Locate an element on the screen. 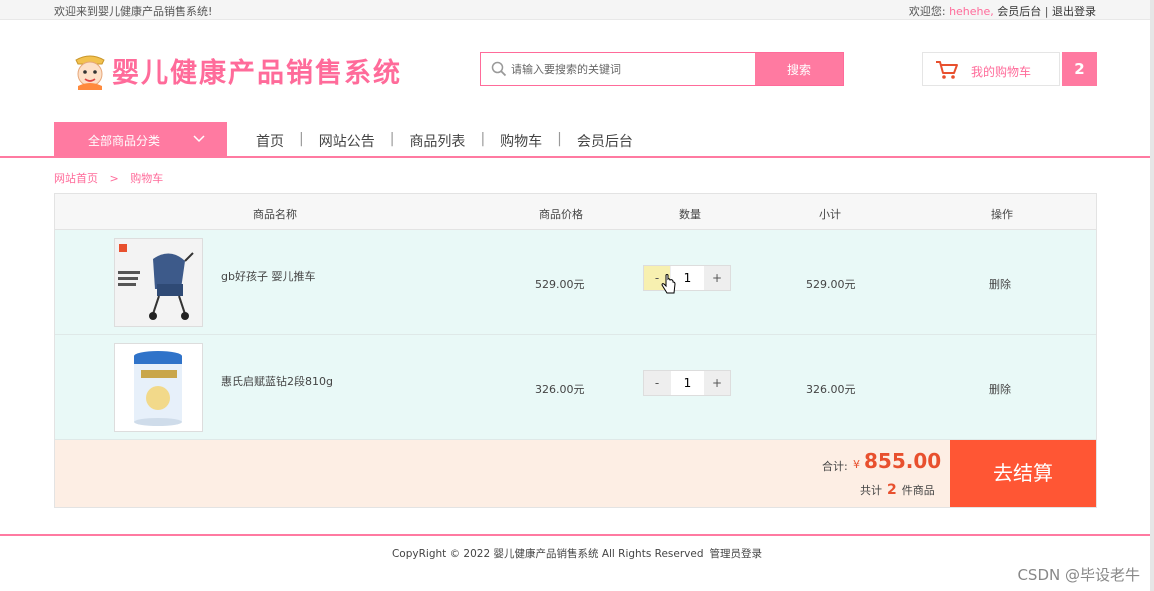 The height and width of the screenshot is (591, 1154). logout-link: 退出登录 is located at coordinates (1074, 11).